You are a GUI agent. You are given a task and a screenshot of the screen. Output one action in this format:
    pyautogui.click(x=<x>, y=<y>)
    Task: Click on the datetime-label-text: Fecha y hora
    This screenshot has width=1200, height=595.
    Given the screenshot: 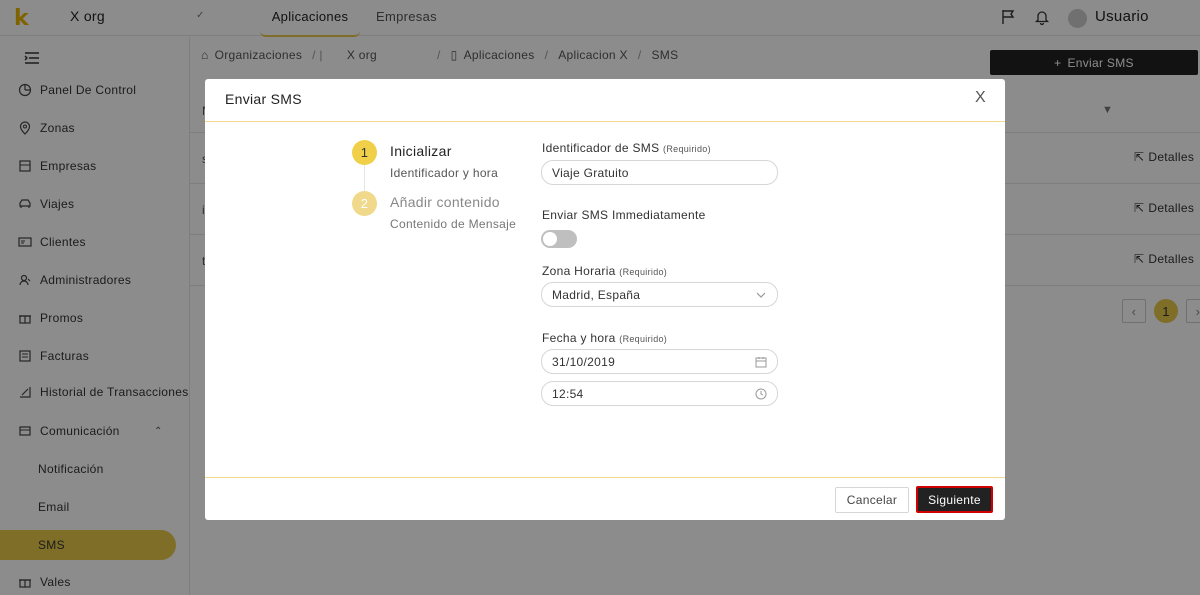 What is the action you would take?
    pyautogui.click(x=579, y=338)
    